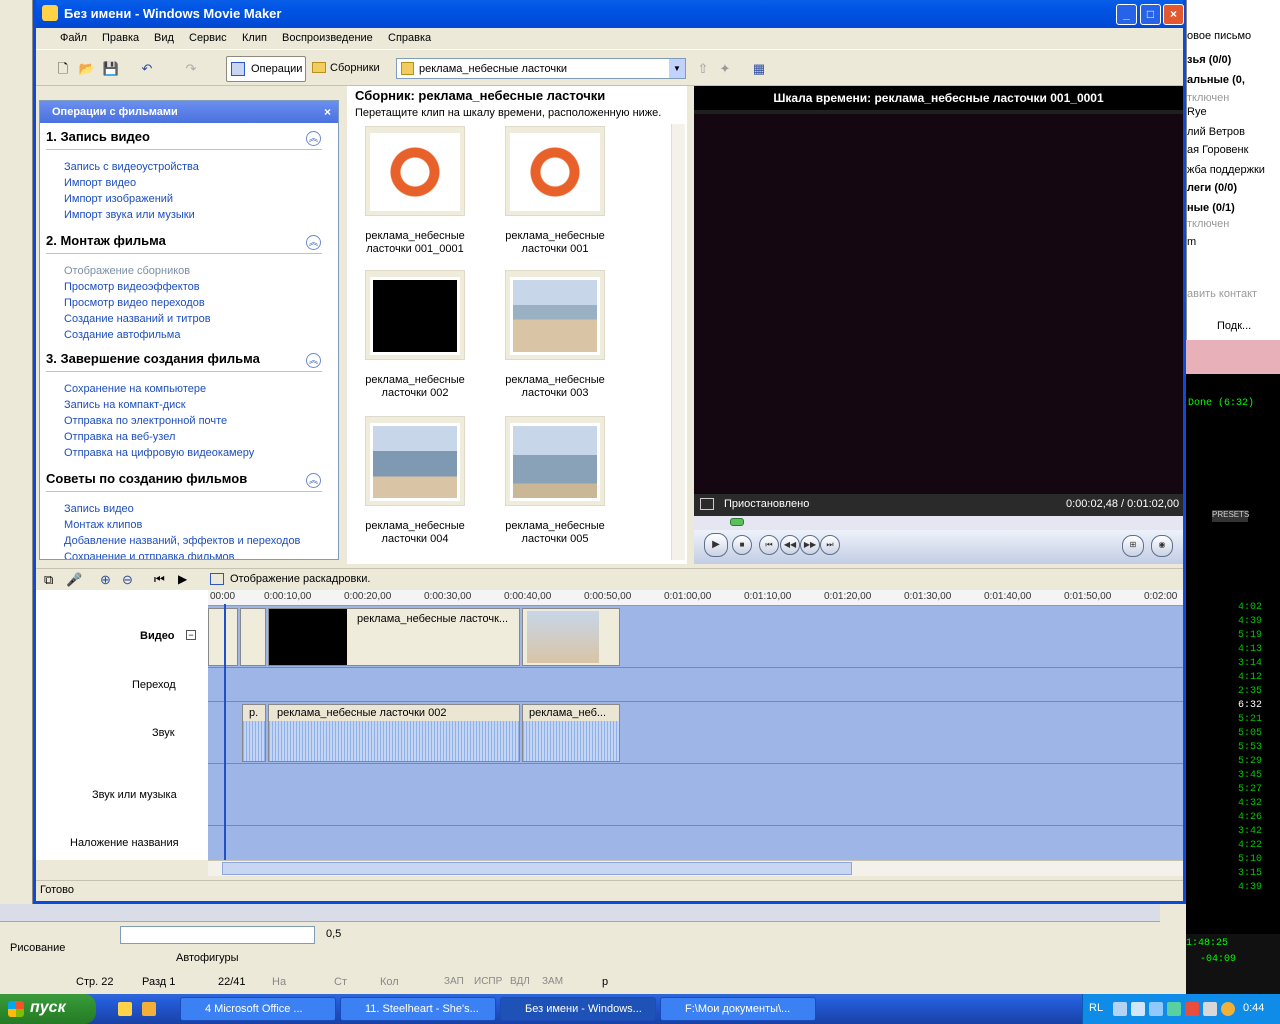  Describe the element at coordinates (695, 685) in the screenshot. I see `transition-track` at that location.